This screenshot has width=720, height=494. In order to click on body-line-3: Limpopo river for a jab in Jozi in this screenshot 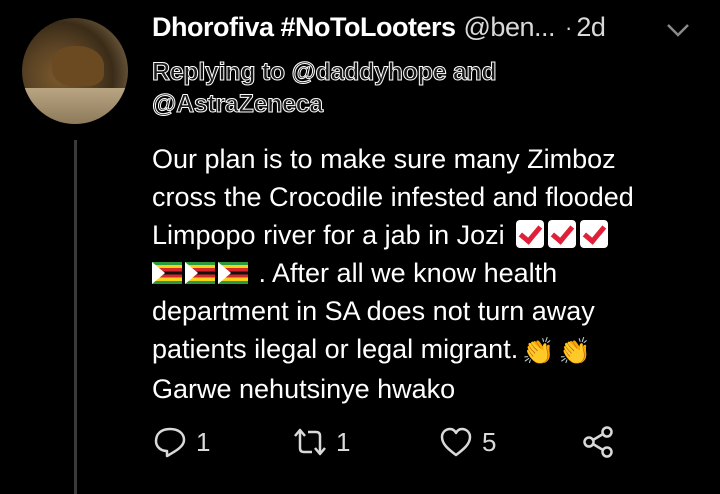, I will do `click(432, 235)`.